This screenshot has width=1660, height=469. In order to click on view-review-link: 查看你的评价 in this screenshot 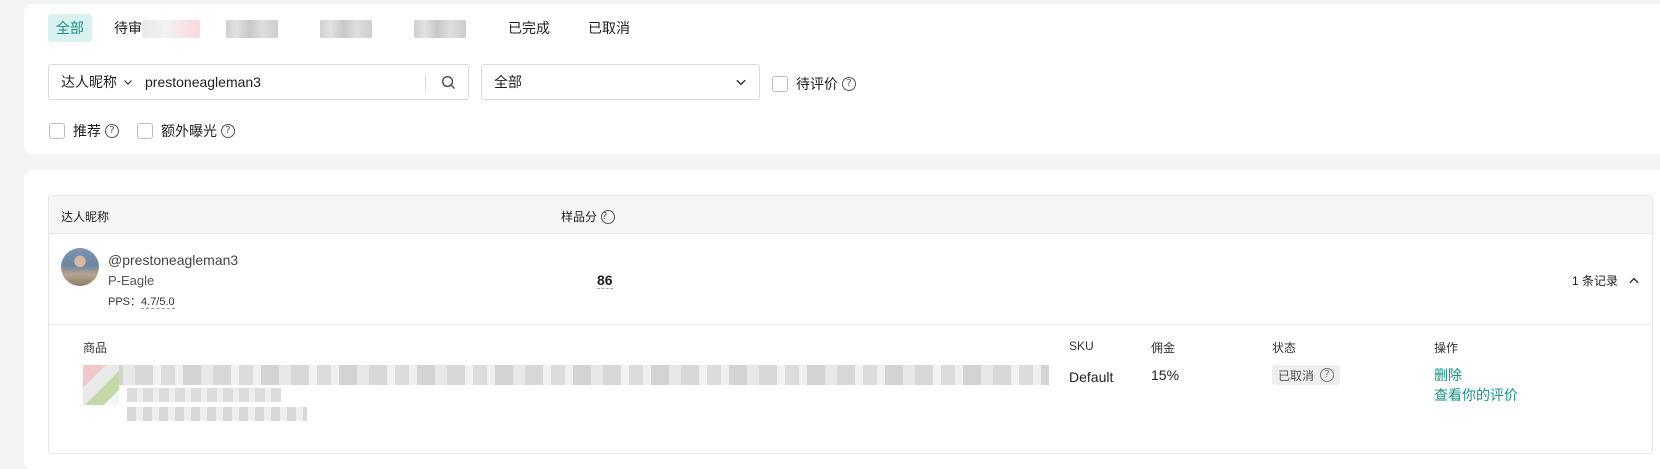, I will do `click(1476, 395)`.